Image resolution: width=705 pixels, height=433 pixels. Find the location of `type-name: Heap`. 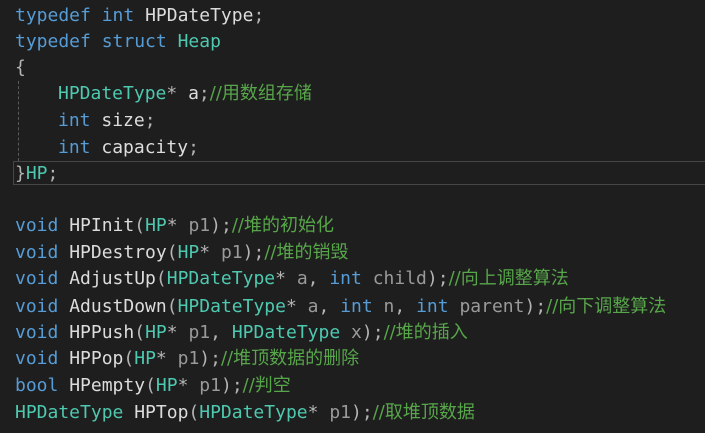

type-name: Heap is located at coordinates (199, 41).